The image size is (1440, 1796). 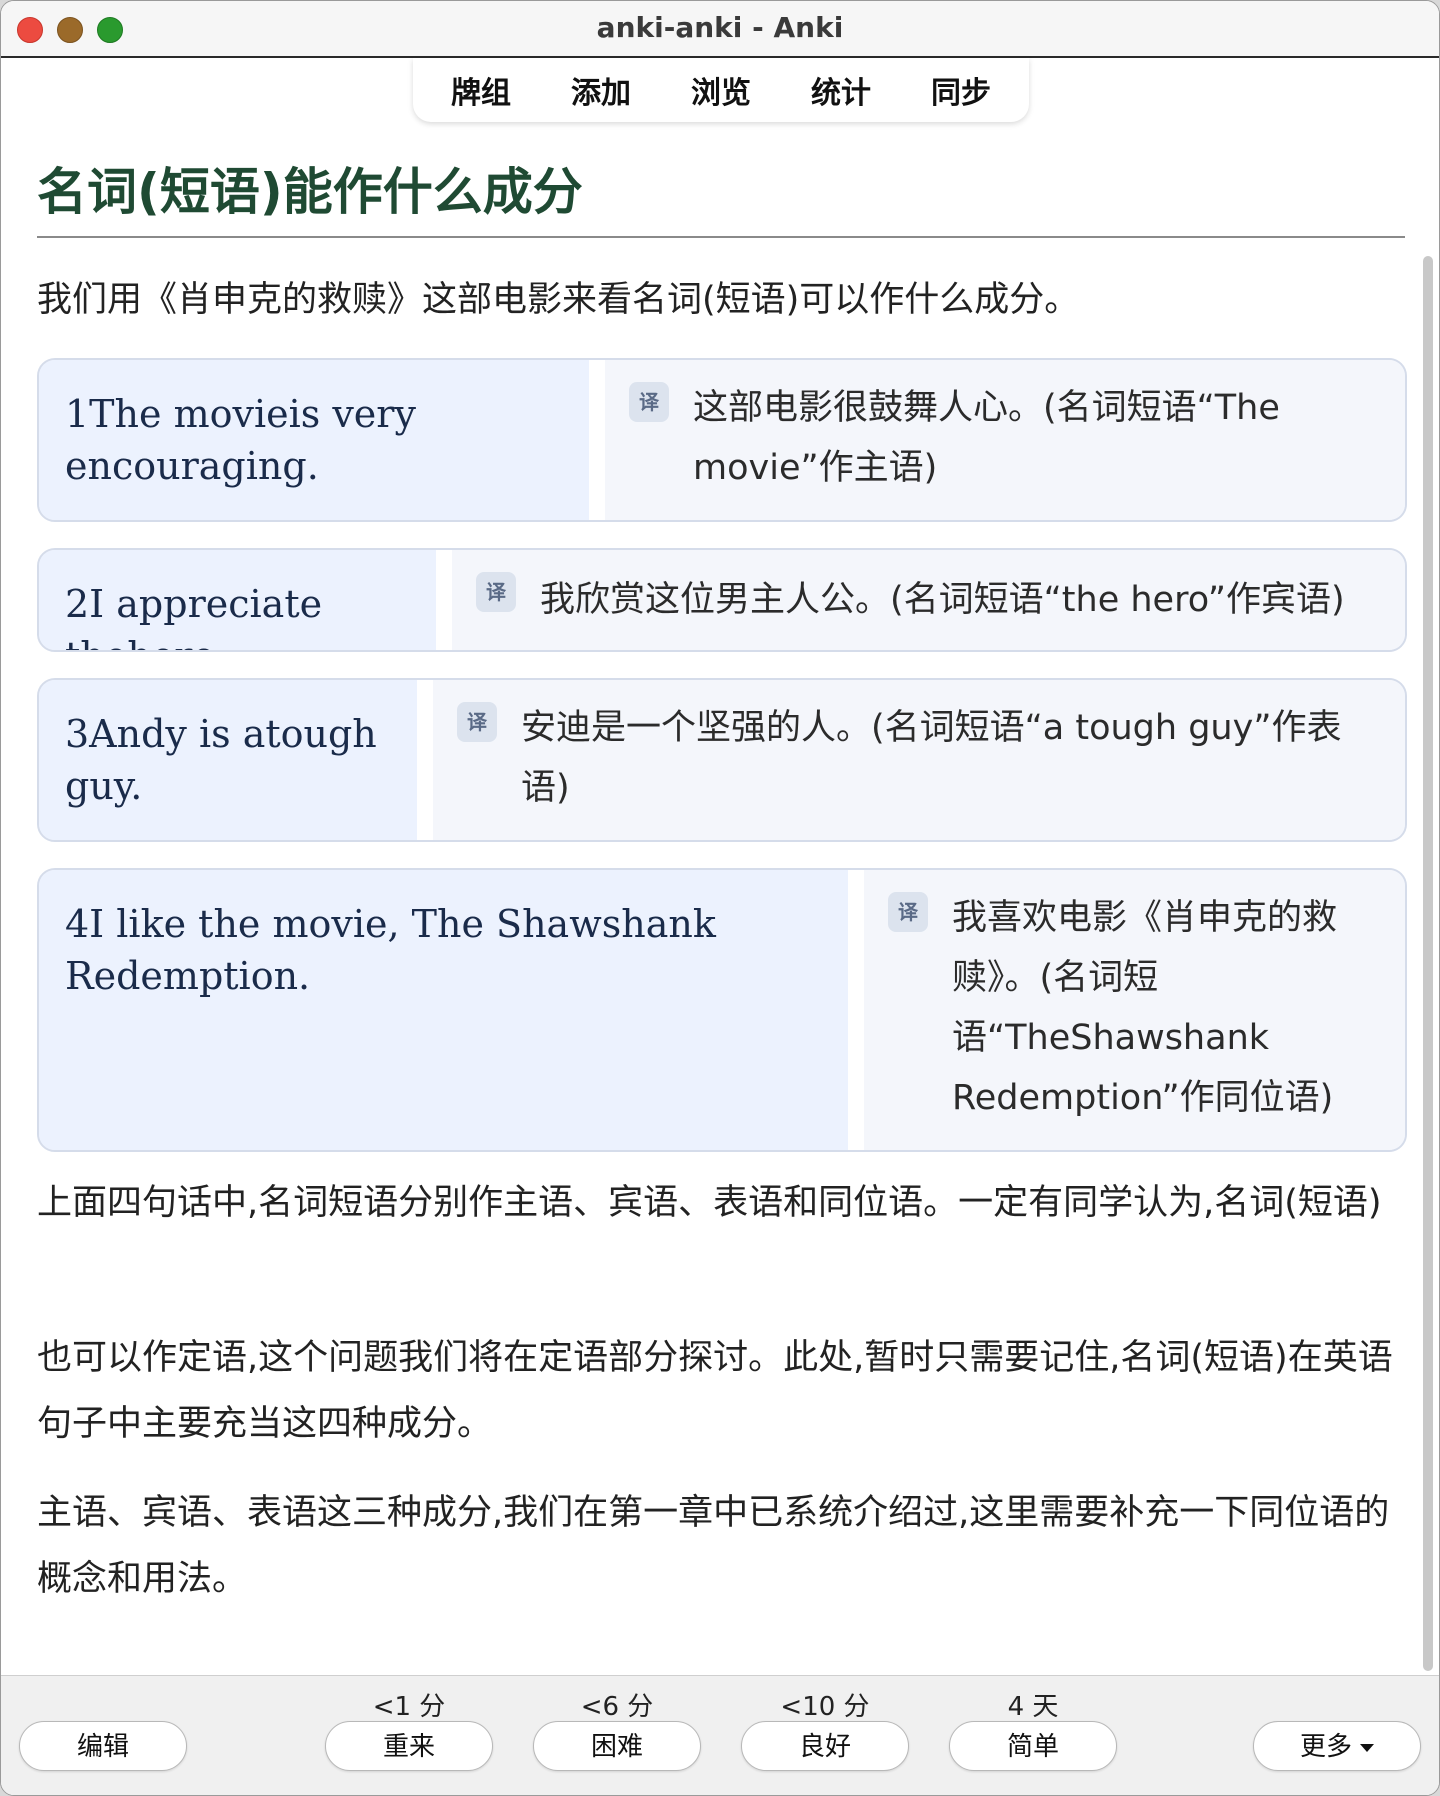 I want to click on example-translation: 译 安迪是一个坚强的人。(名词短语“a tough guy”作表语), so click(x=919, y=760).